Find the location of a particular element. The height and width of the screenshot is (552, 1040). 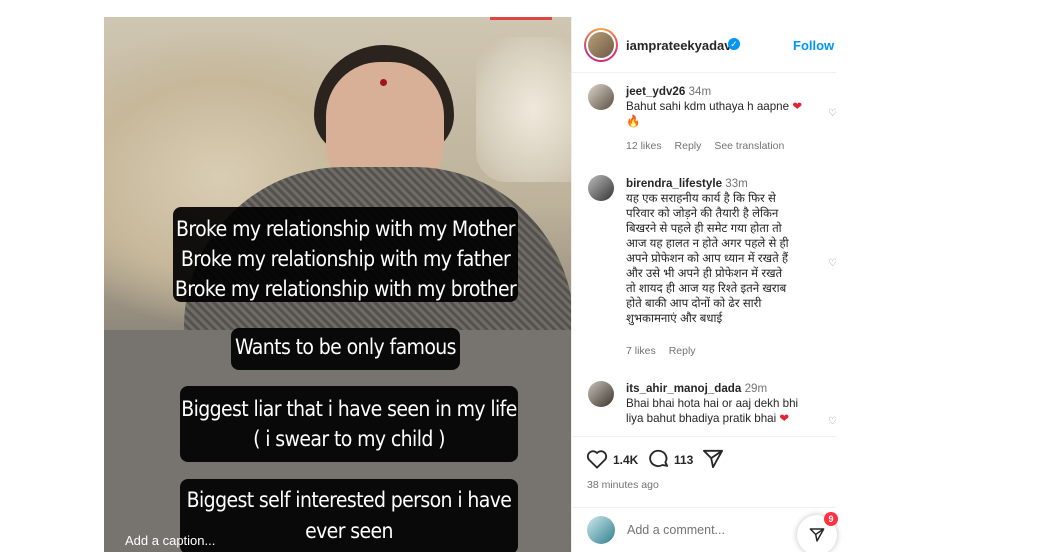

caption-line: Broke my relationship with my Mother is located at coordinates (346, 229).